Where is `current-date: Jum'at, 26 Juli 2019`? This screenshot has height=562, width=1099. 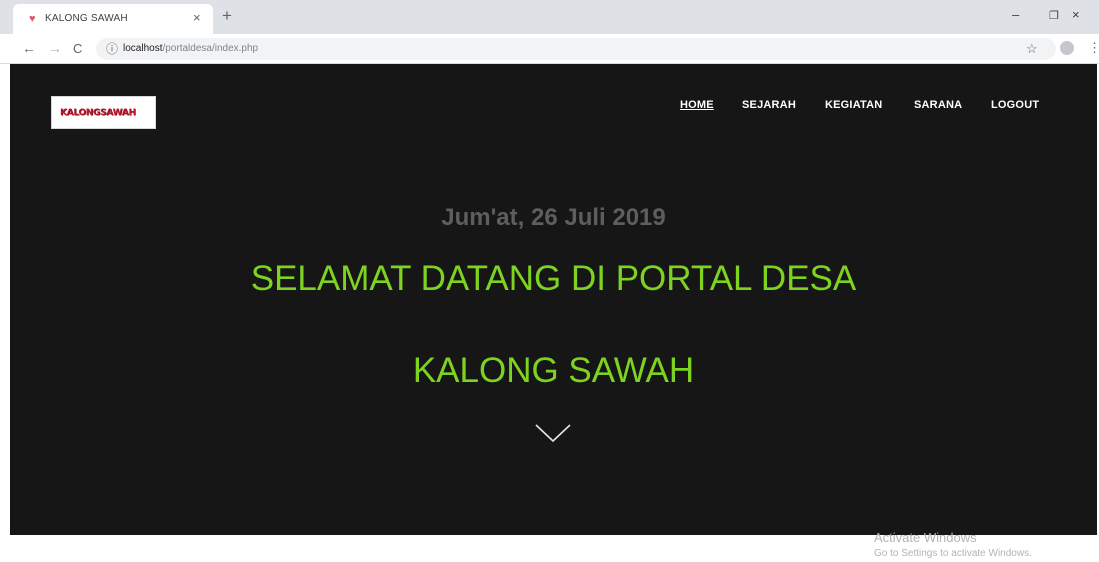
current-date: Jum'at, 26 Juli 2019 is located at coordinates (553, 217).